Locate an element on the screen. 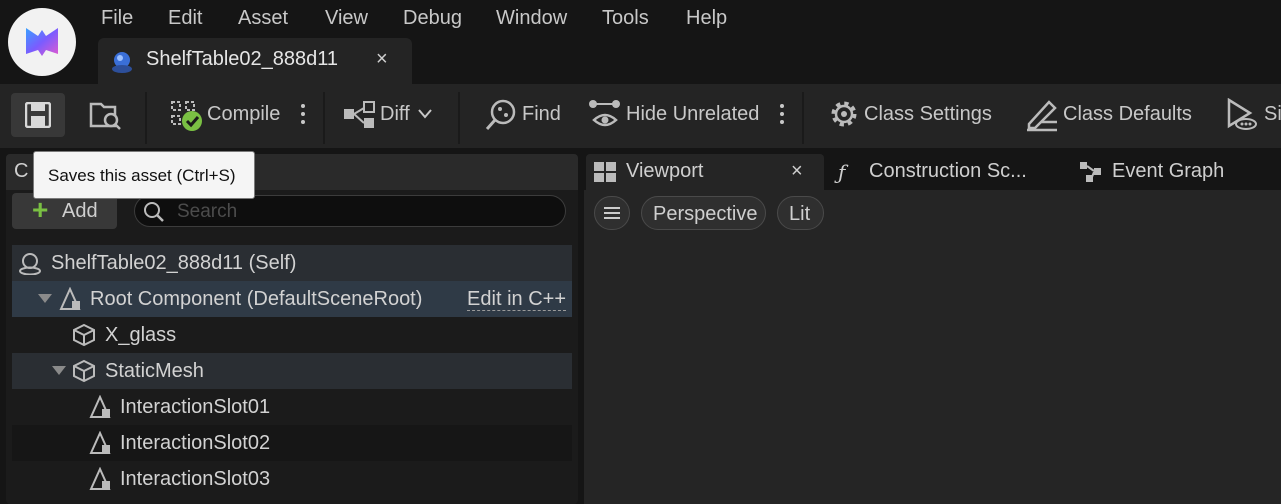 The height and width of the screenshot is (504, 1281). hamburger-icon is located at coordinates (612, 213).